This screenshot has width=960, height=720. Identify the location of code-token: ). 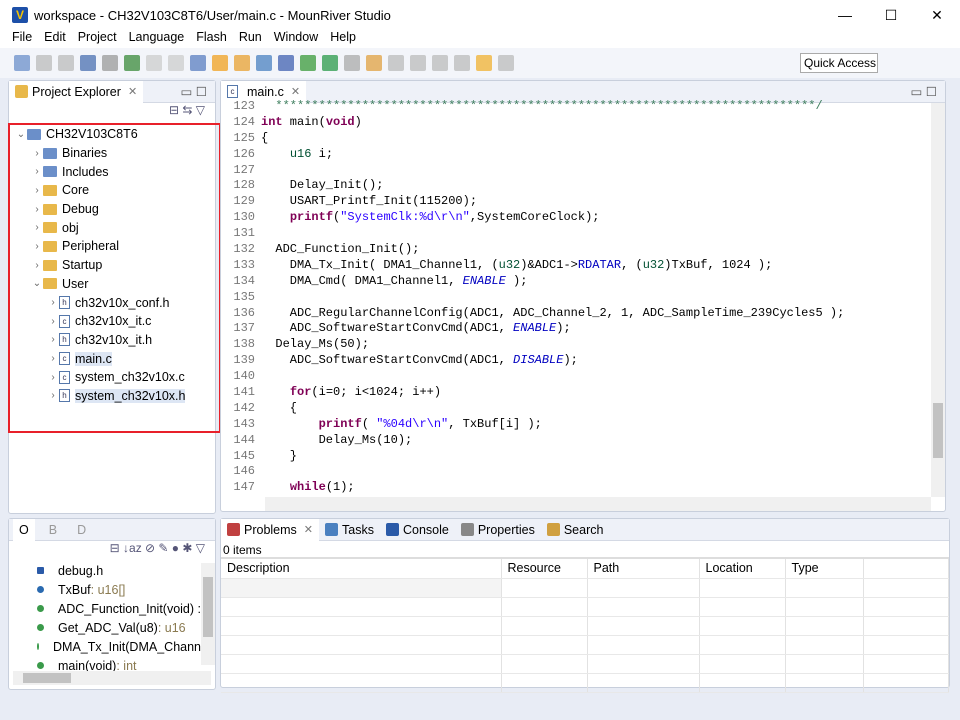
(358, 121).